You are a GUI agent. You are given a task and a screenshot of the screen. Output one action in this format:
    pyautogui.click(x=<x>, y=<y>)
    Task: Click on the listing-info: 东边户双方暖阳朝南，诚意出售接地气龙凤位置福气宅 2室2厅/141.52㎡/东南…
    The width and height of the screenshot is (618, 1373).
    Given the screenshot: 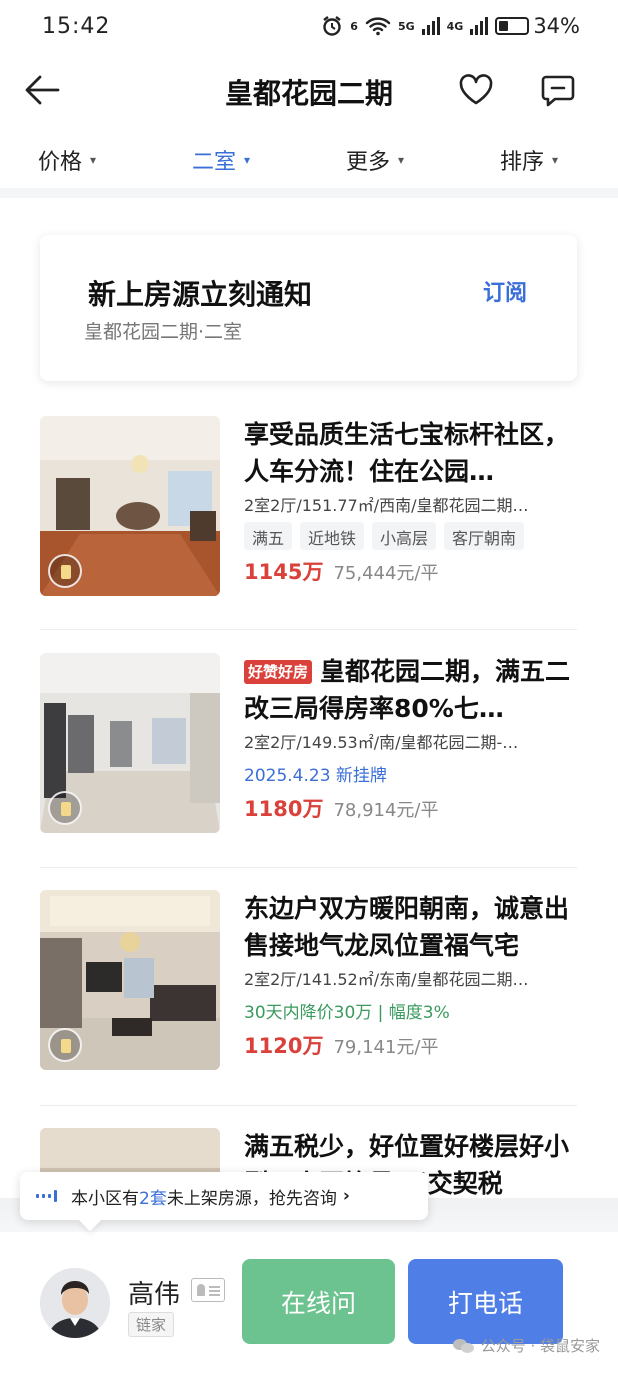 What is the action you would take?
    pyautogui.click(x=410, y=975)
    